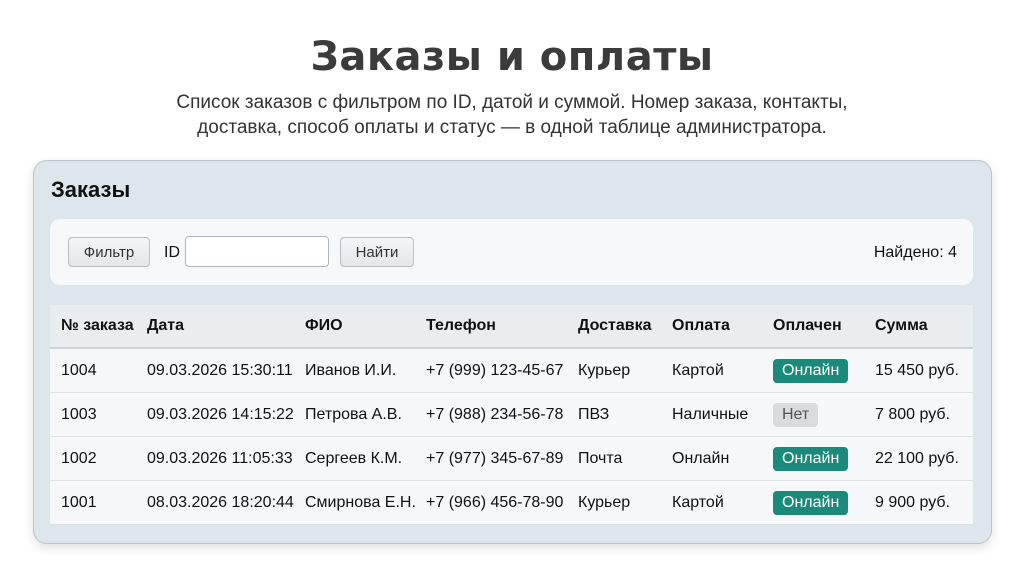 Image resolution: width=1024 pixels, height=572 pixels. Describe the element at coordinates (109, 252) in the screenshot. I see `filter-button: Фильтр` at that location.